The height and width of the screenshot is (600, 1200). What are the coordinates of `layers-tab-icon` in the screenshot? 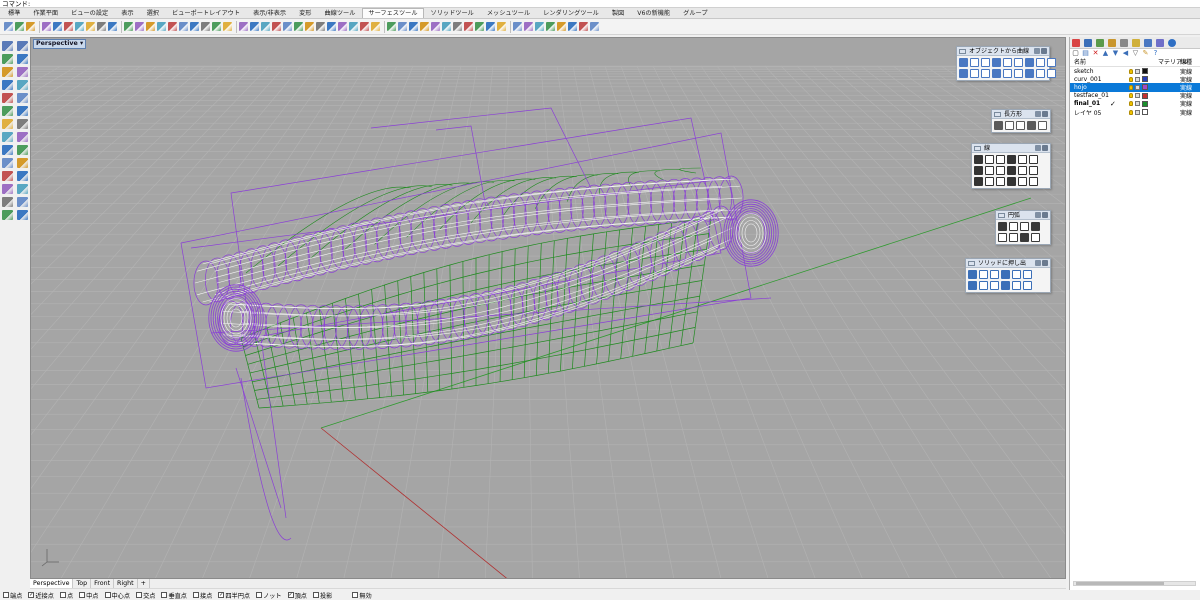 It's located at (1088, 42).